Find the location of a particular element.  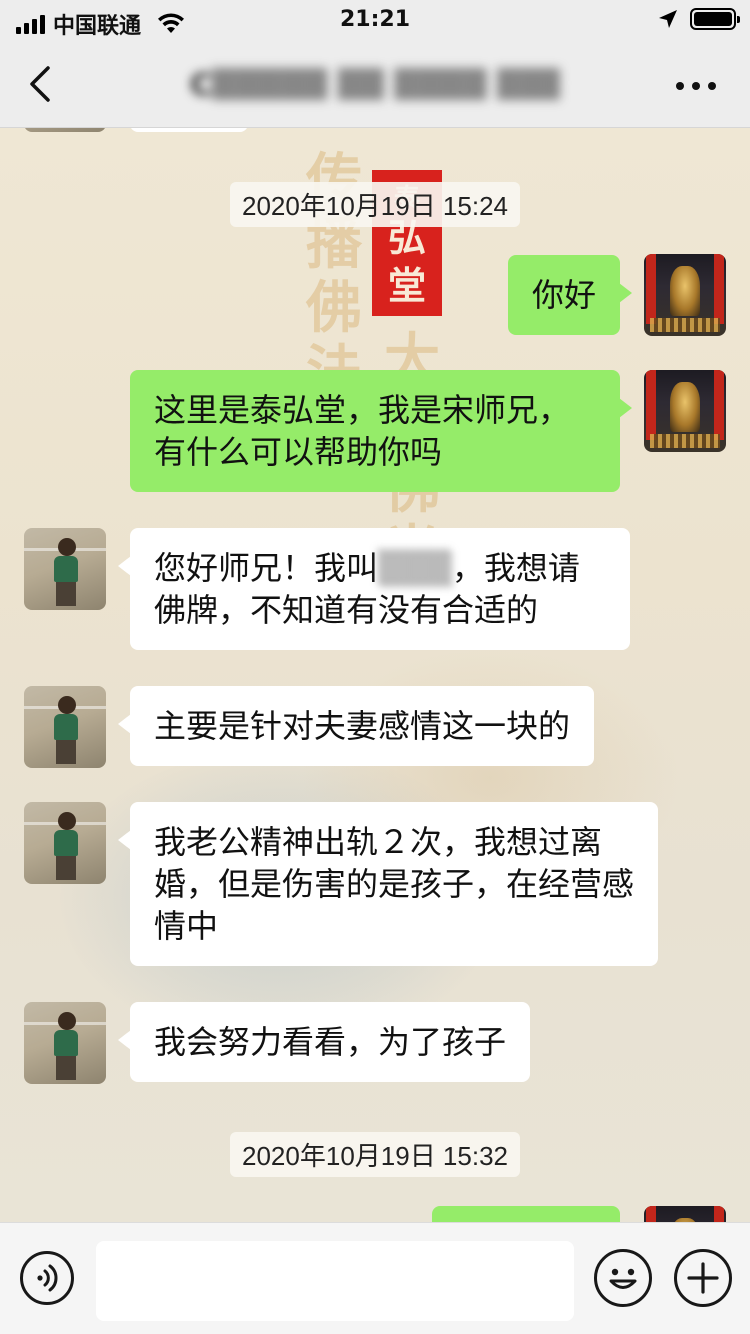

status-bar: 中国联通 21:21 is located at coordinates (375, 20).